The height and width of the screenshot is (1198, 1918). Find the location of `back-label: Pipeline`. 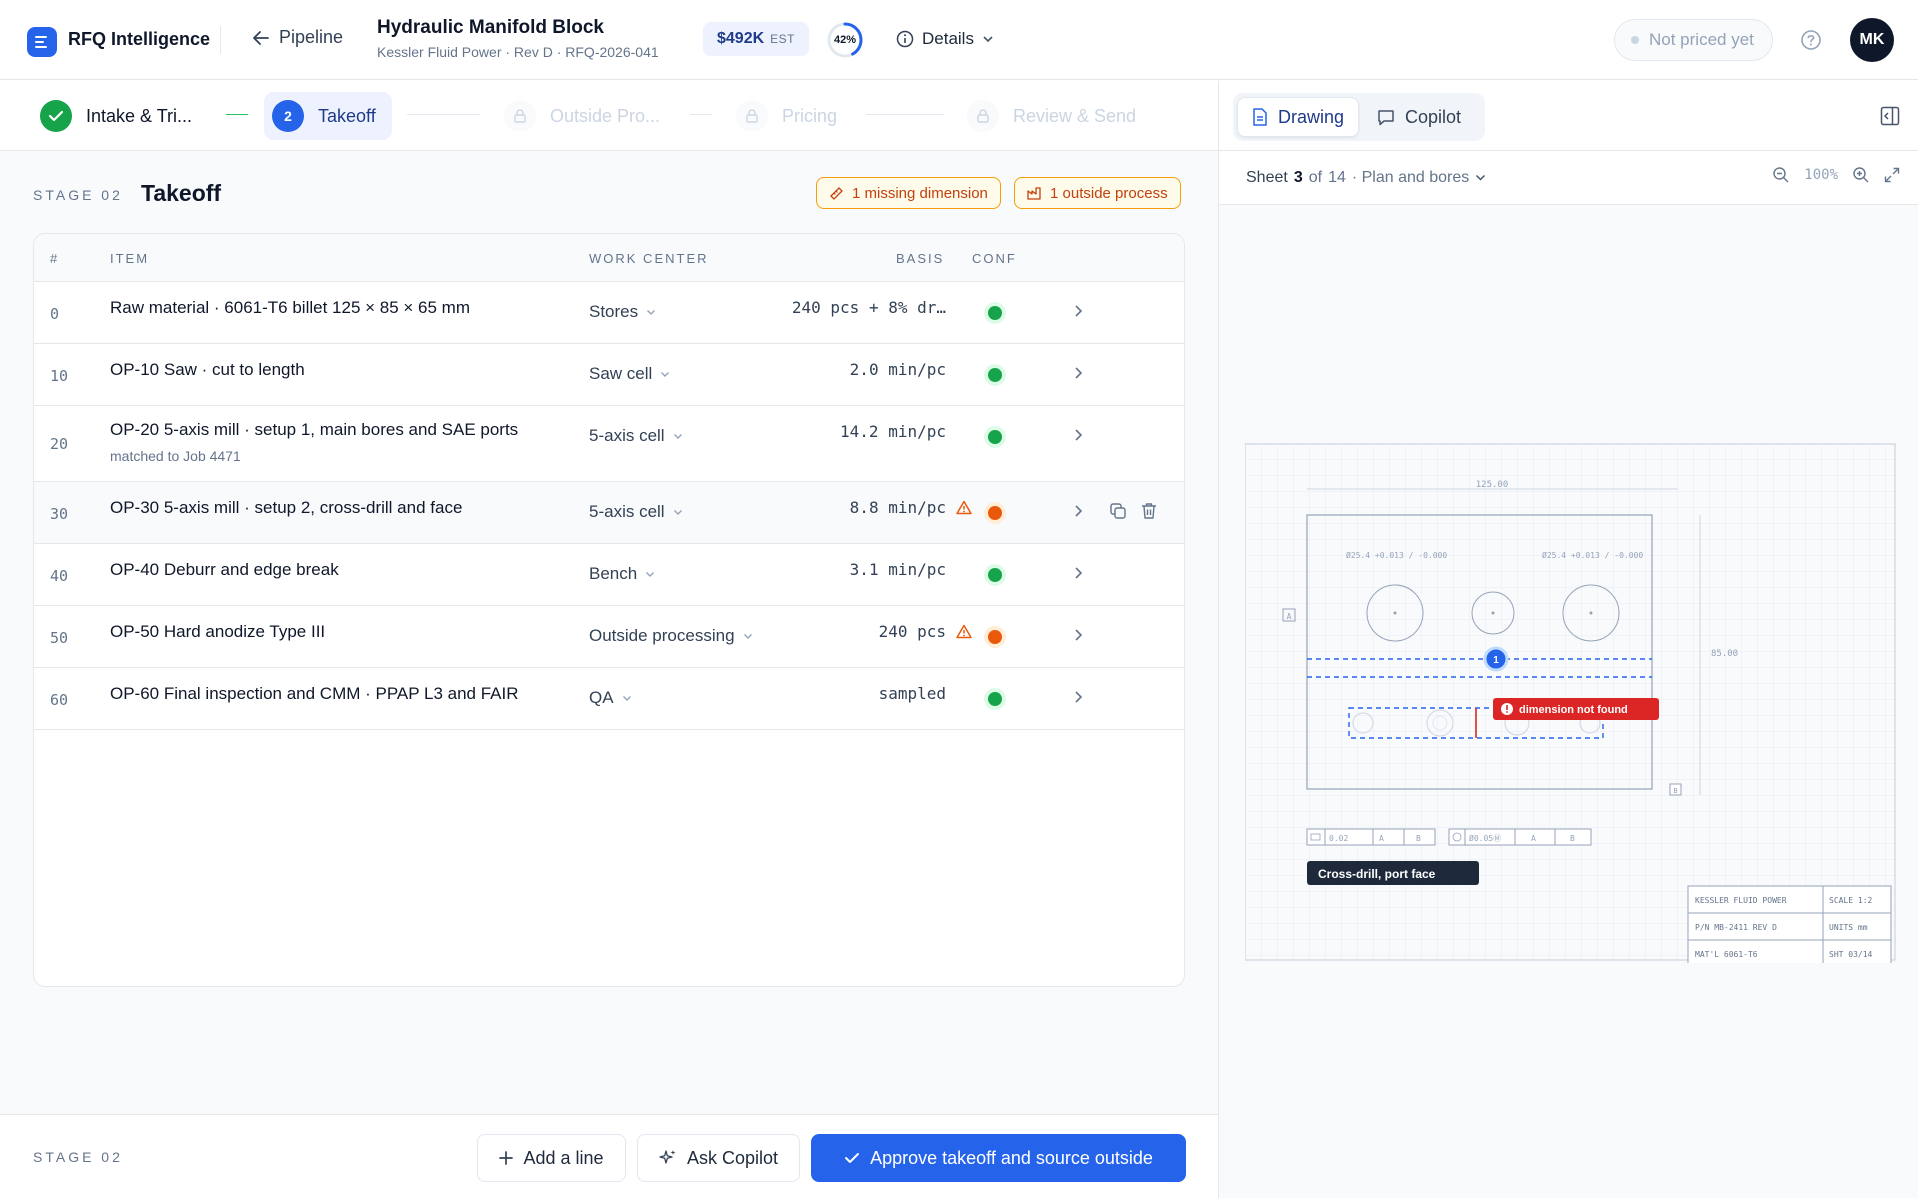

back-label: Pipeline is located at coordinates (311, 37).